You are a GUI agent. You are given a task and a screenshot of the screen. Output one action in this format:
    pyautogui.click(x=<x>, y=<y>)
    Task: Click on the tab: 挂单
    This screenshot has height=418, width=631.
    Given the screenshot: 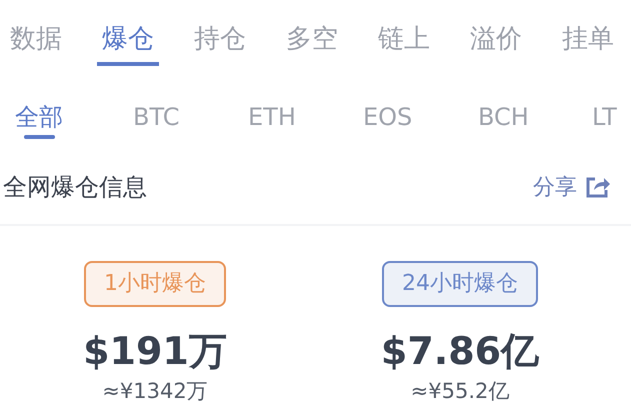 What is the action you would take?
    pyautogui.click(x=588, y=33)
    